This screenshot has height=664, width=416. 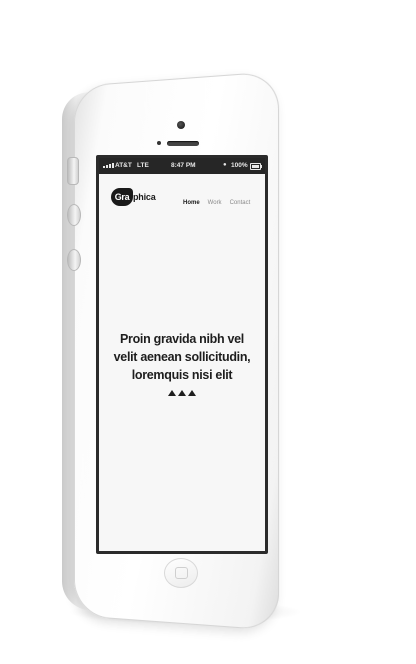 What do you see at coordinates (191, 203) in the screenshot?
I see `nav-item-home: Home` at bounding box center [191, 203].